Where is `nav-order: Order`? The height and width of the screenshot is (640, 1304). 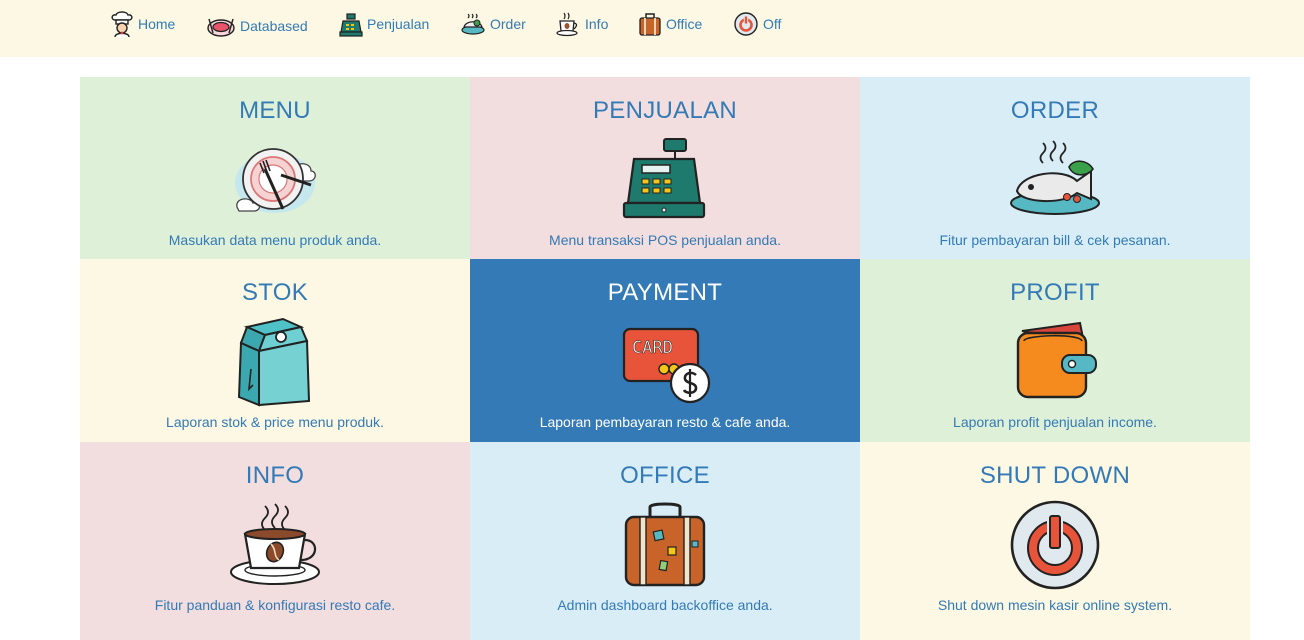 nav-order: Order is located at coordinates (493, 24).